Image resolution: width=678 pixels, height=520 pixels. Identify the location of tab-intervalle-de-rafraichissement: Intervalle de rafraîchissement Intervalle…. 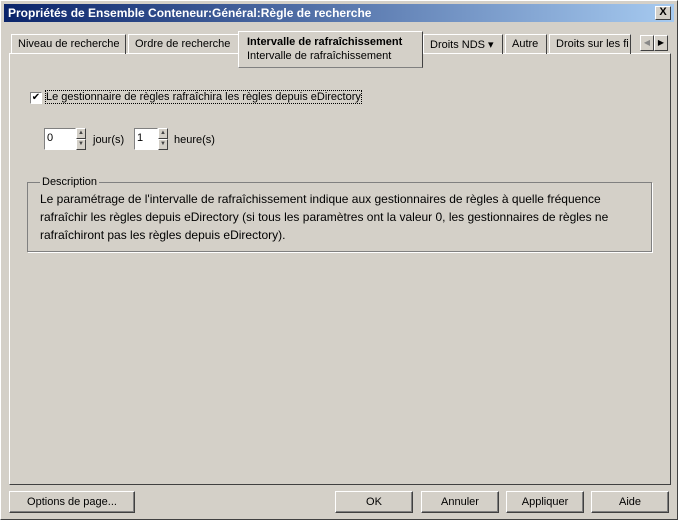
(330, 49).